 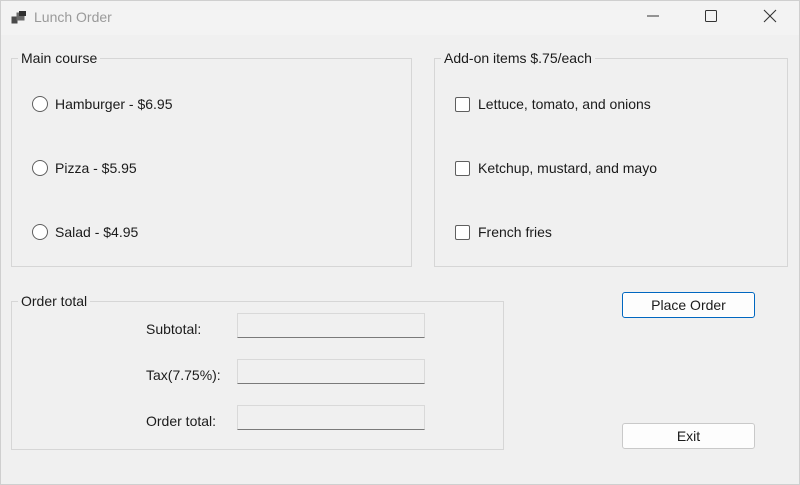 What do you see at coordinates (174, 329) in the screenshot?
I see `subtotal-label: Subtotal:` at bounding box center [174, 329].